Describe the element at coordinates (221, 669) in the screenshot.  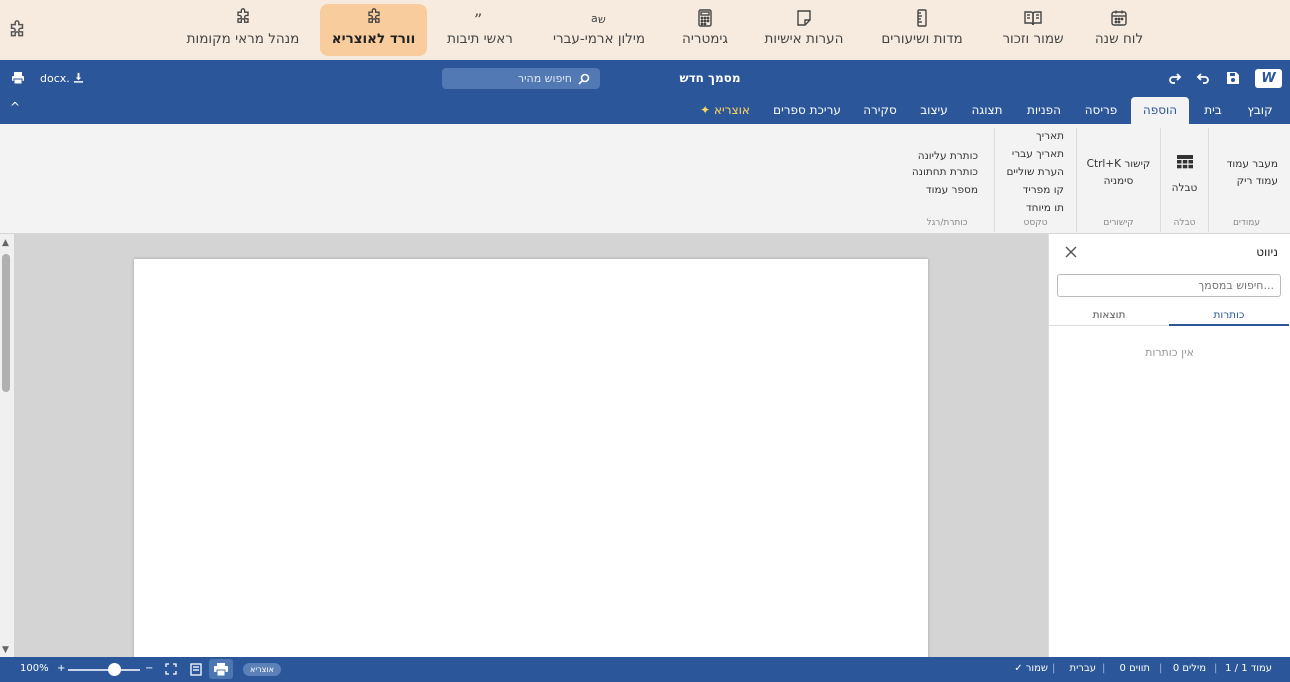
I see `print-layout-icon` at that location.